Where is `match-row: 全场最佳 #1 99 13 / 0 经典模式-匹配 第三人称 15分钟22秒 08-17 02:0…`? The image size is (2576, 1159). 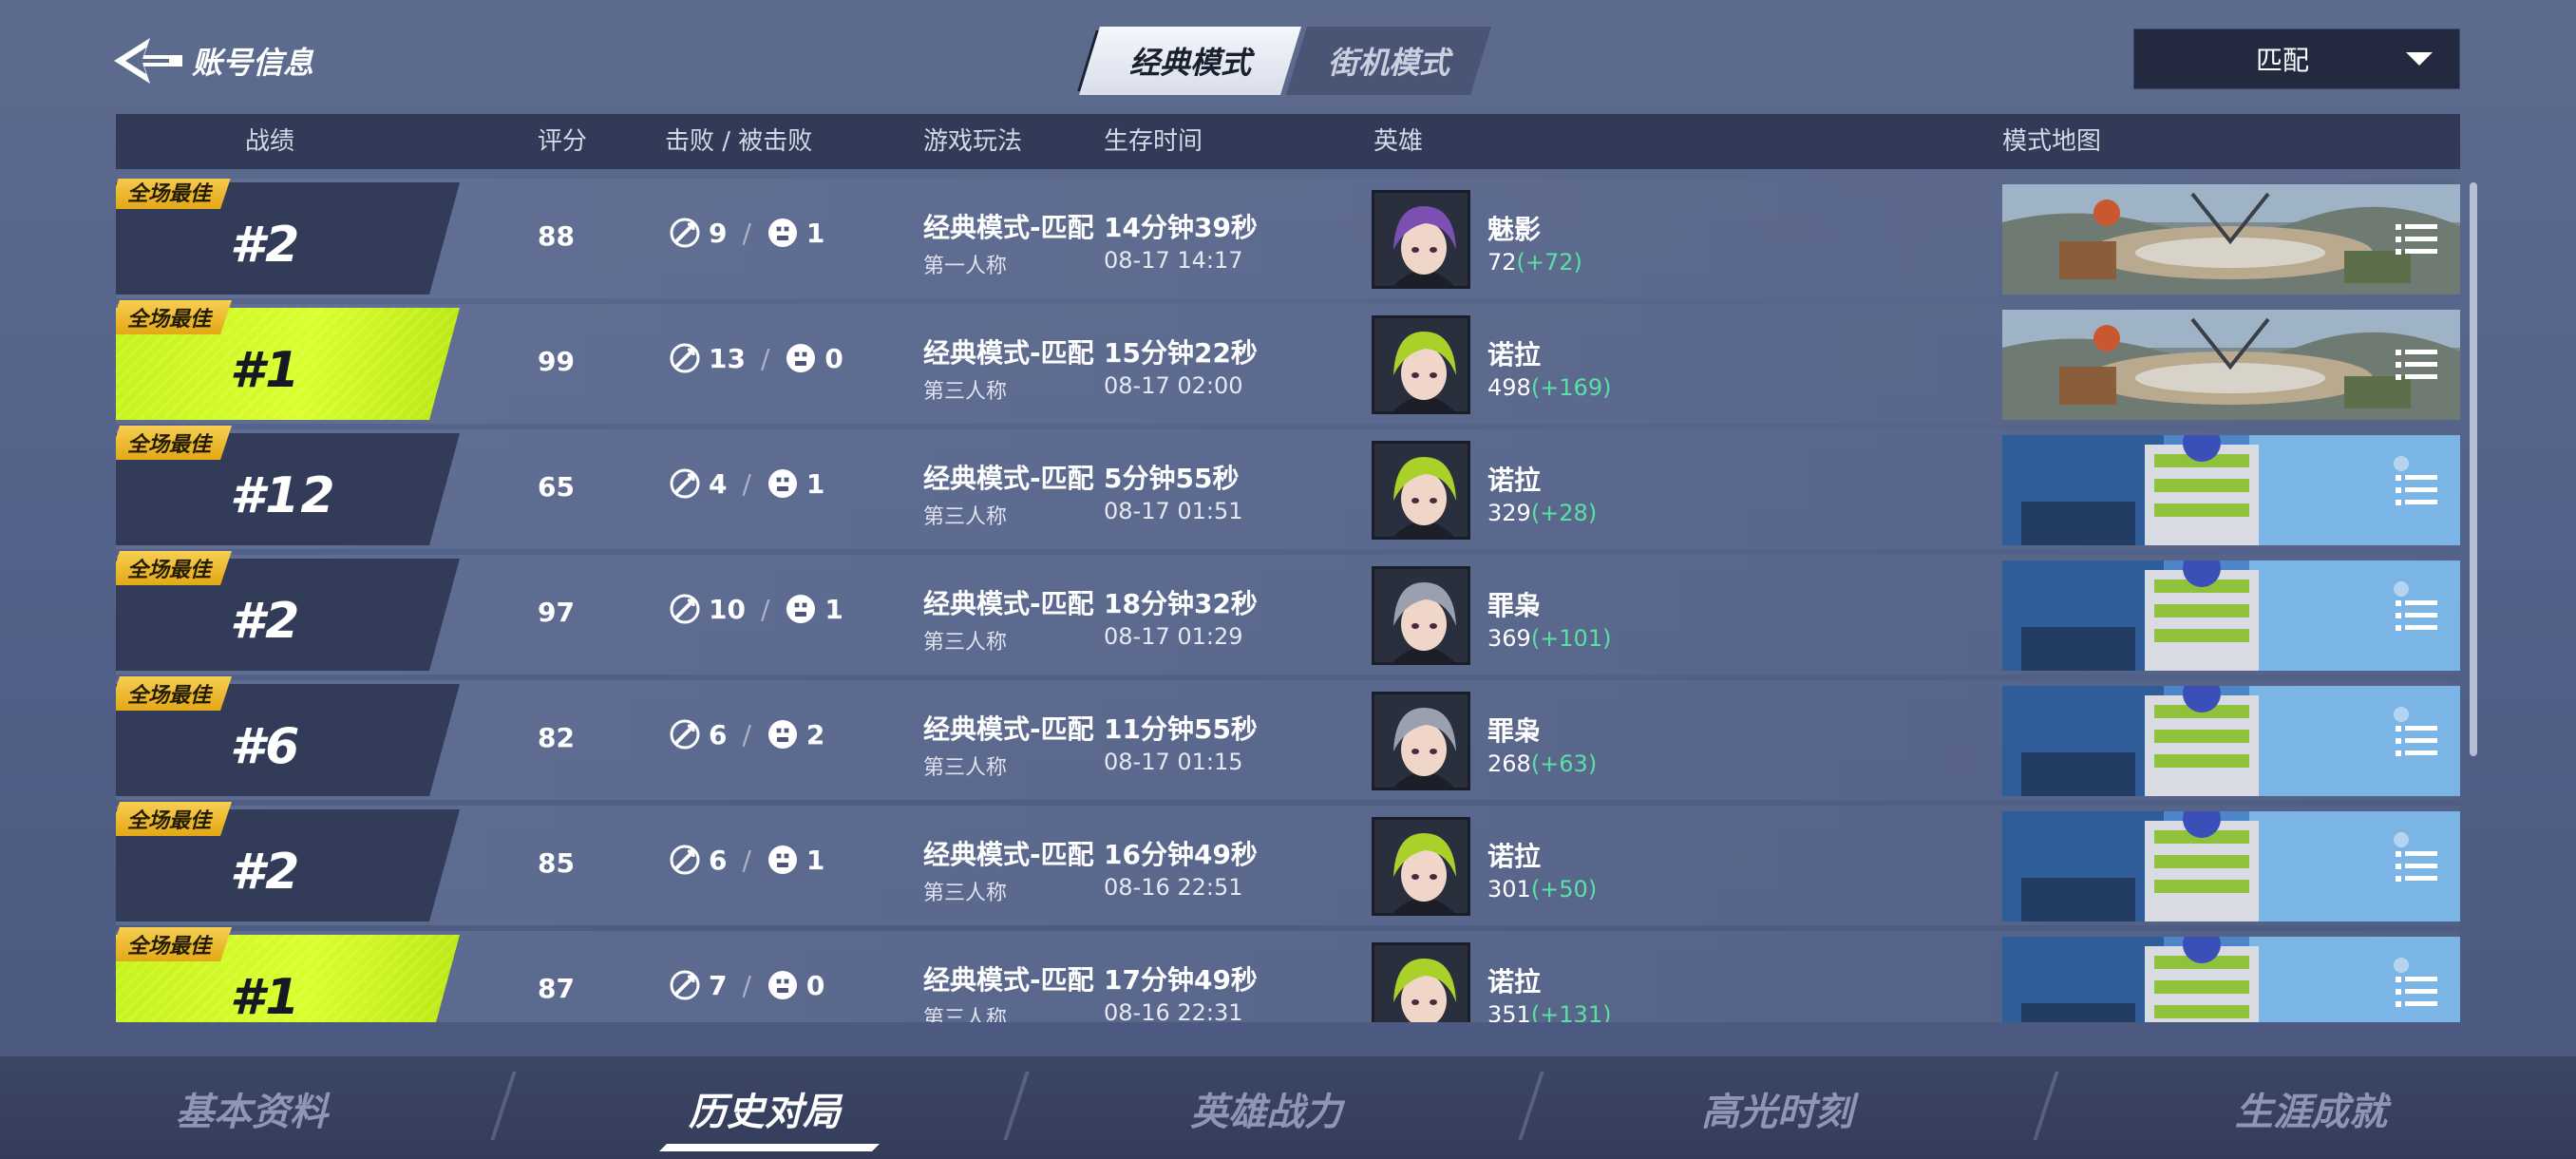 match-row: 全场最佳 #1 99 13 / 0 经典模式-匹配 第三人称 15分钟22秒 08-17 02:0… is located at coordinates (1288, 364).